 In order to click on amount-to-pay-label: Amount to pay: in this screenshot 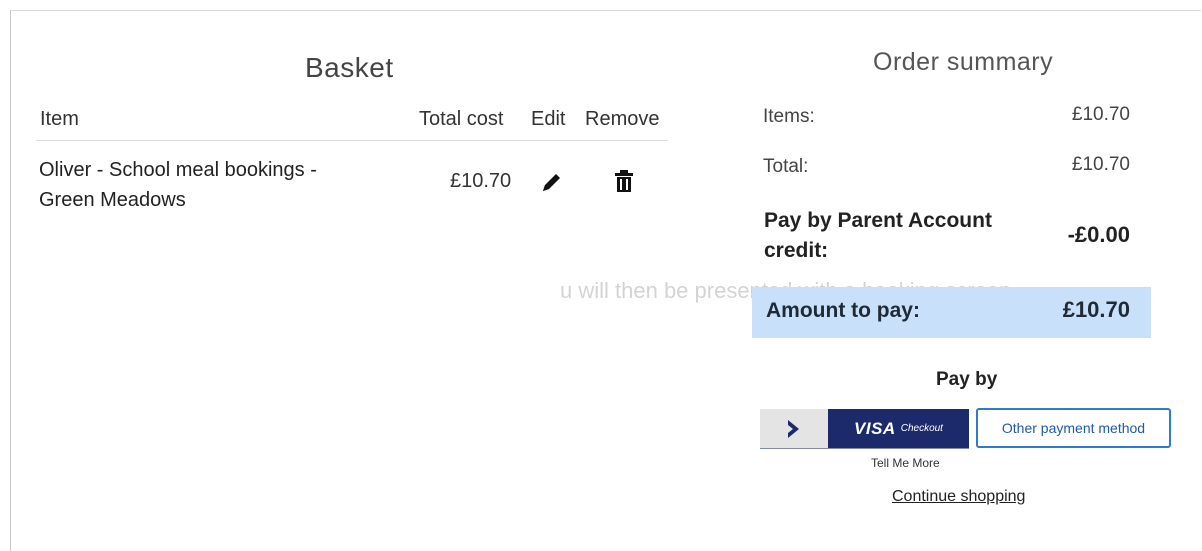, I will do `click(843, 310)`.